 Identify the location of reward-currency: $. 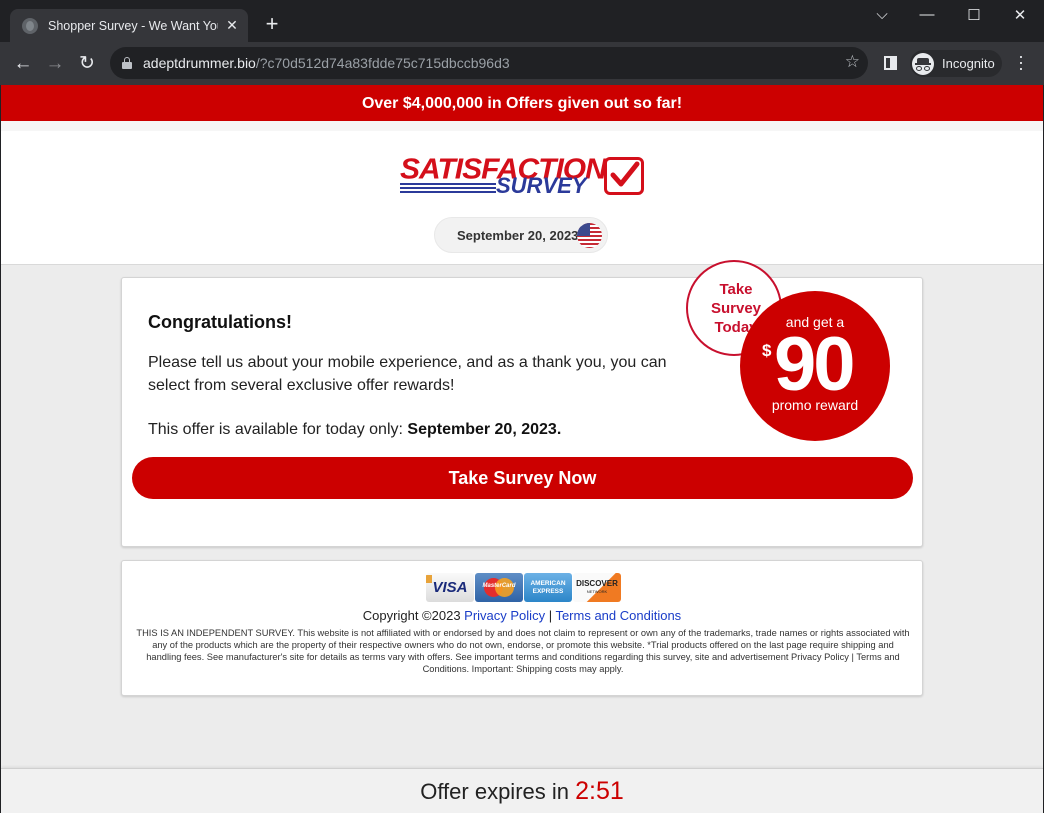
(767, 350).